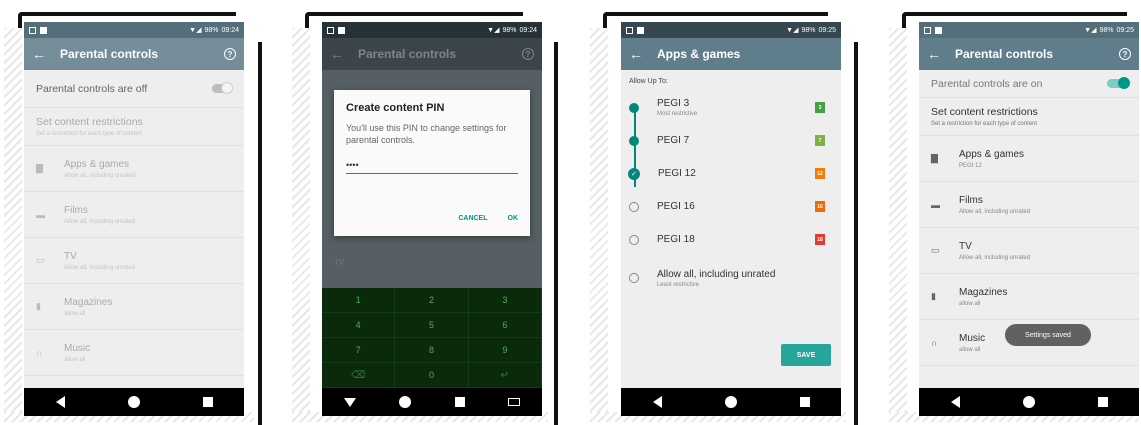 The height and width of the screenshot is (425, 1141). What do you see at coordinates (432, 300) in the screenshot?
I see `key-2: 2` at bounding box center [432, 300].